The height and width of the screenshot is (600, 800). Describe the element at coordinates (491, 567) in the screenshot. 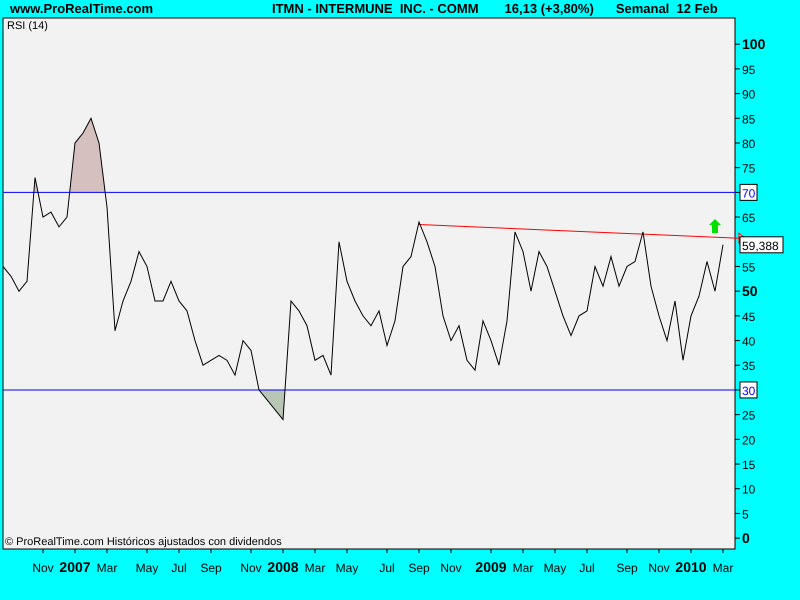

I see `x-axis-label: 2009` at that location.